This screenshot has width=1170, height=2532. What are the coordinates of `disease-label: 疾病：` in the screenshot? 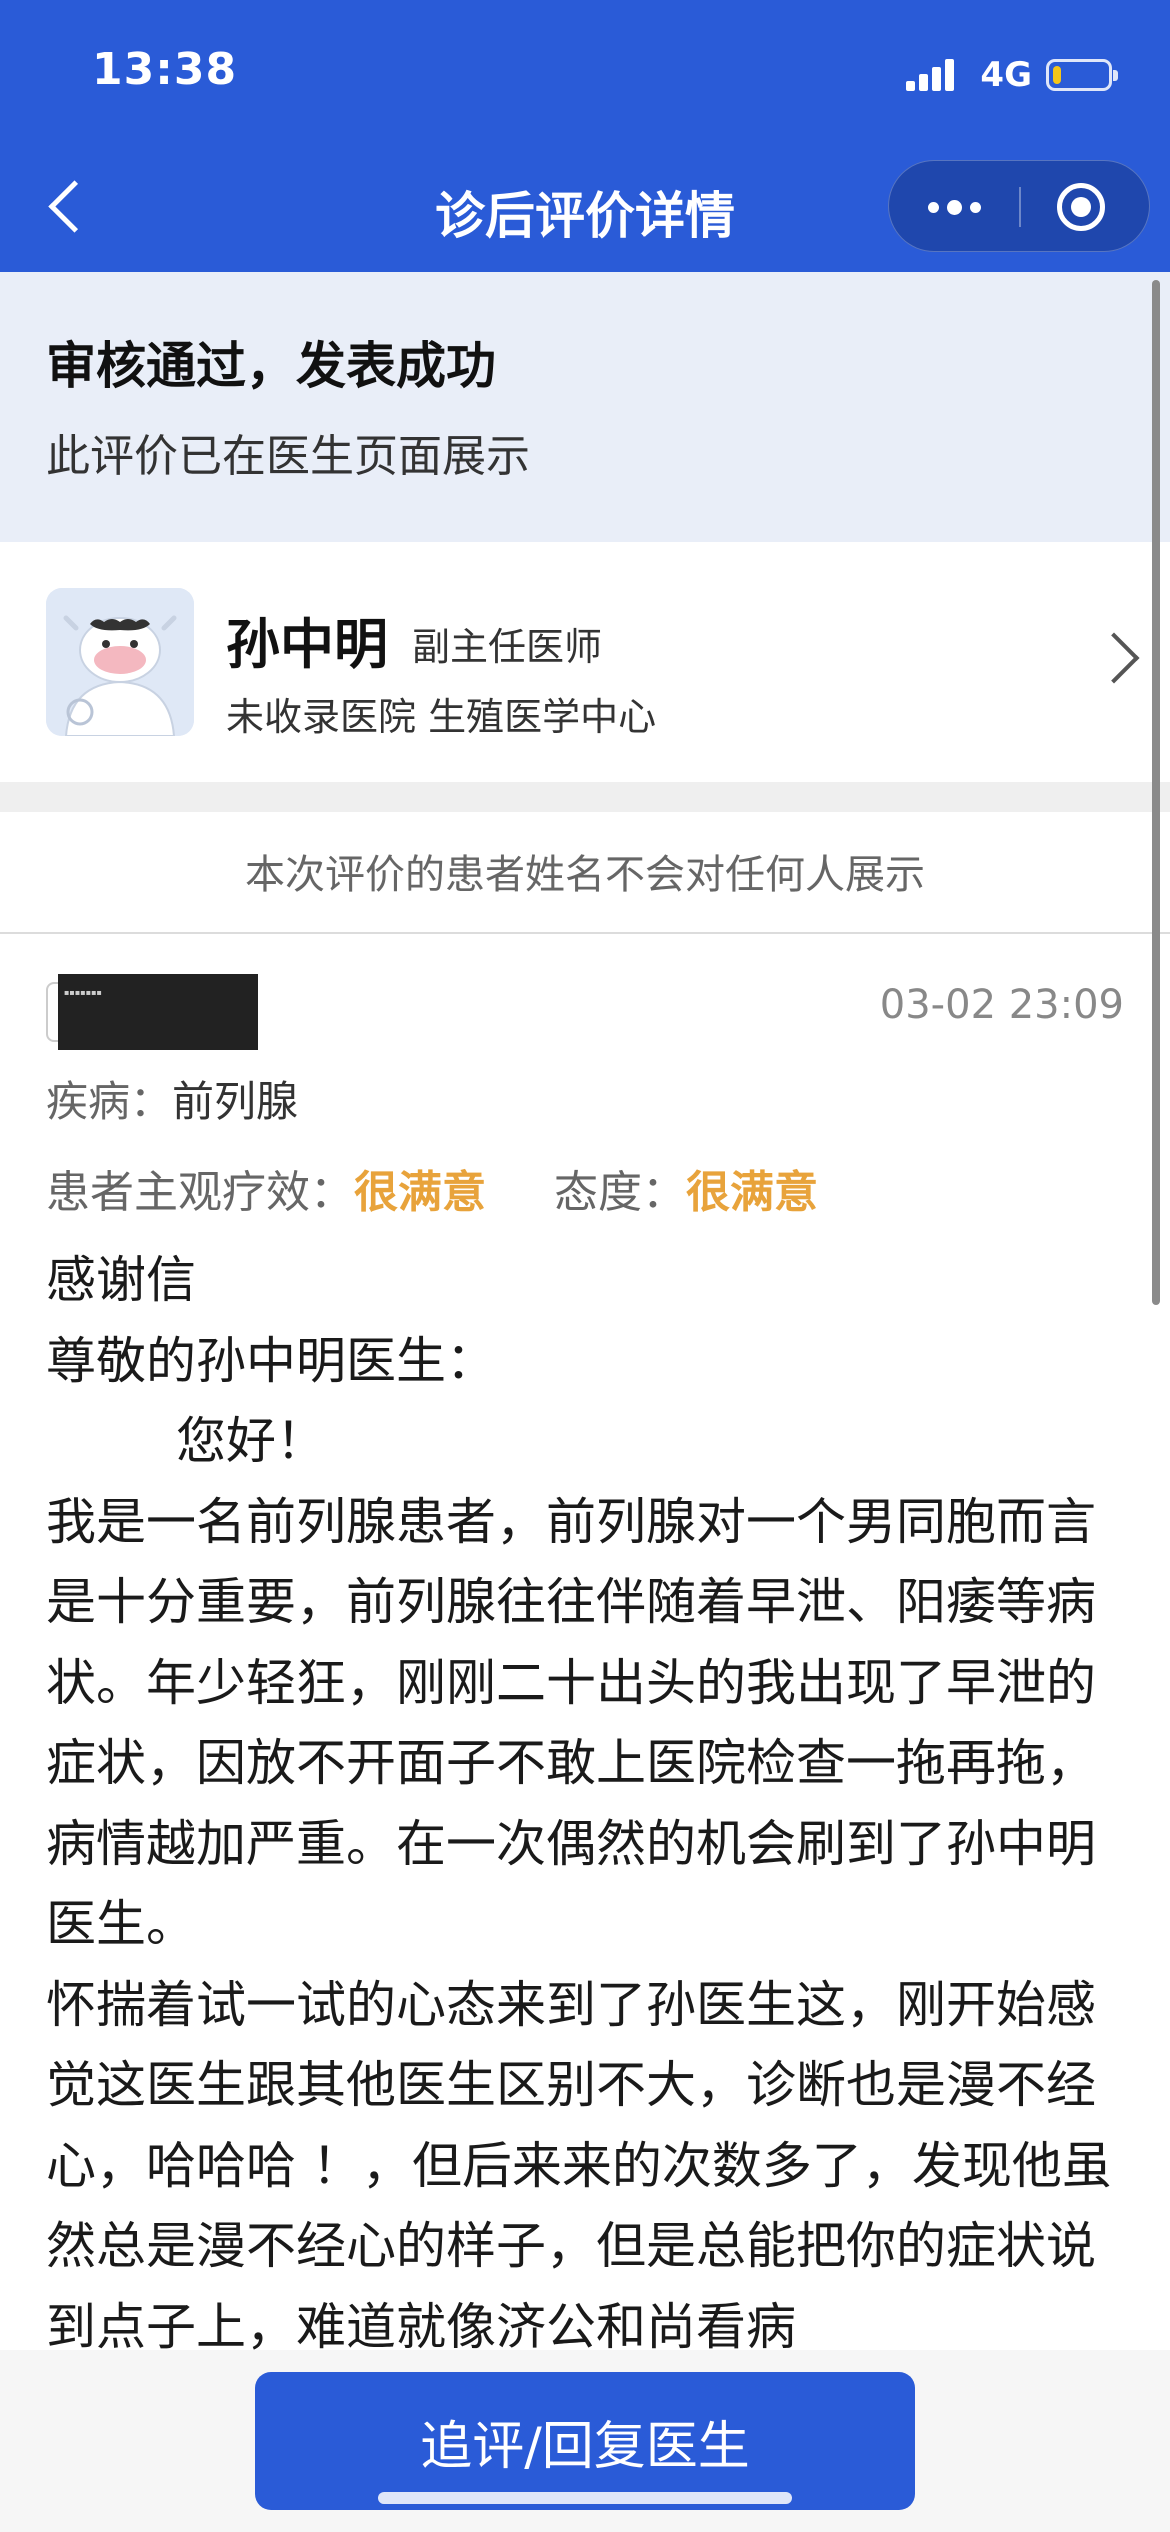 It's located at (109, 1101).